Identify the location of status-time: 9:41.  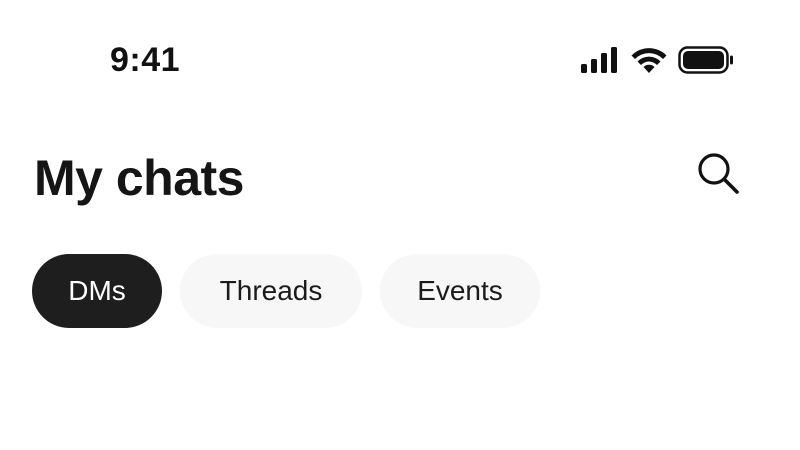
(145, 60).